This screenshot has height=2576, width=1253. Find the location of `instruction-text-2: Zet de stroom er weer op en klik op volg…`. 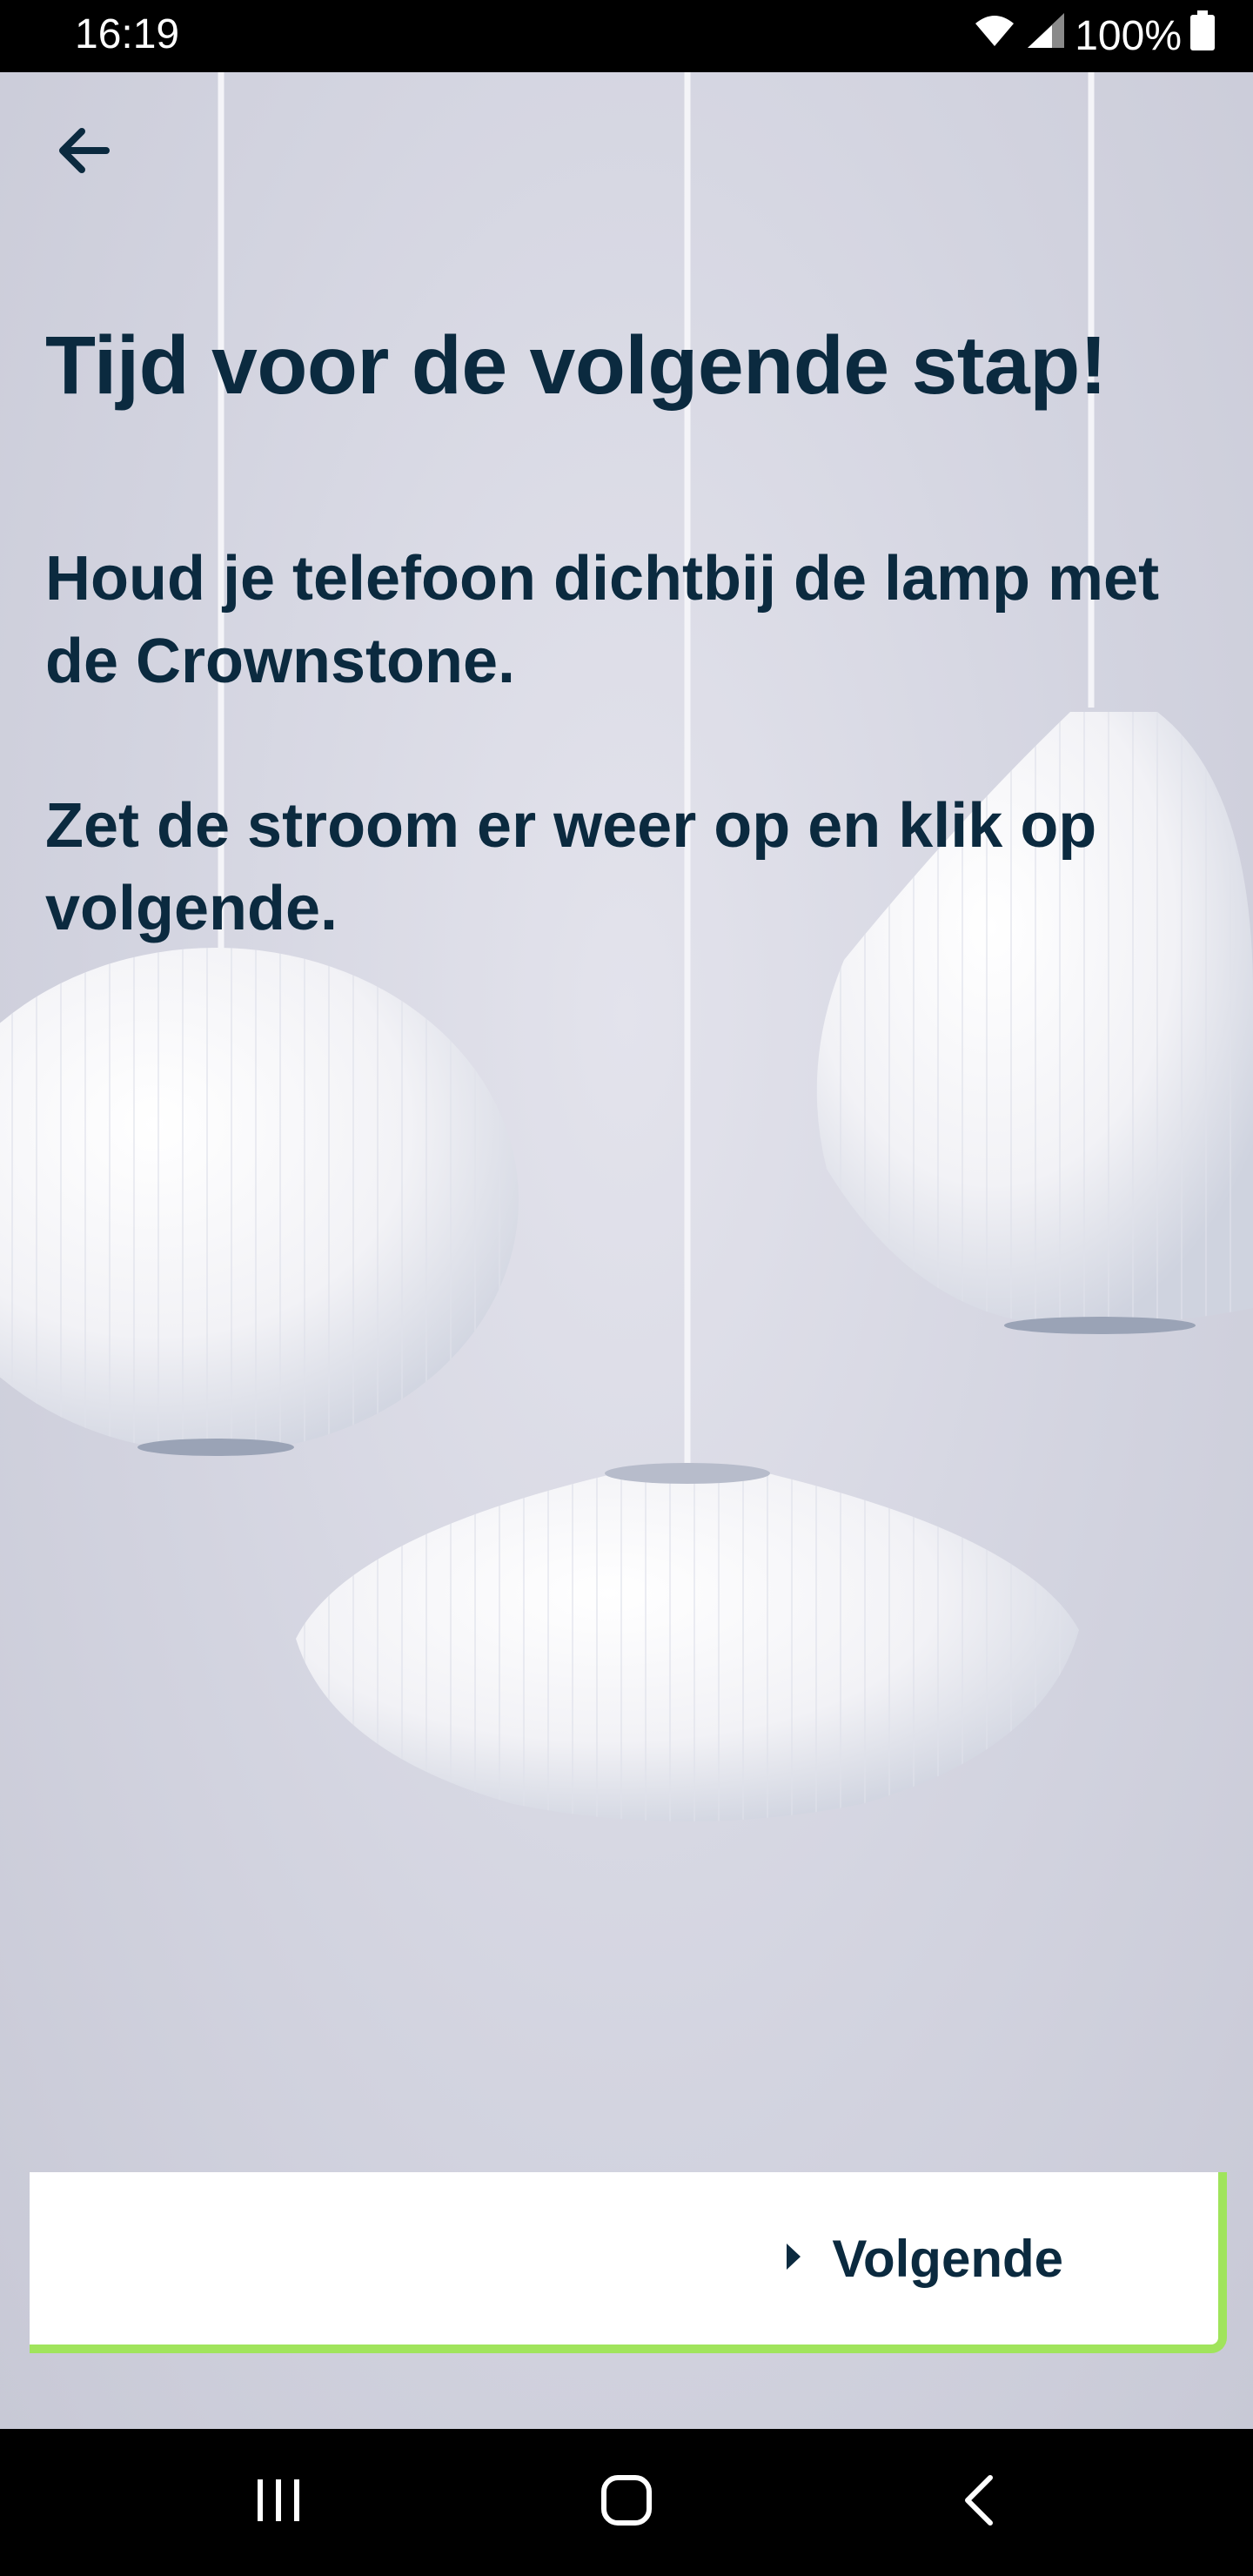

instruction-text-2: Zet de stroom er weer op en klik op volg… is located at coordinates (571, 867).